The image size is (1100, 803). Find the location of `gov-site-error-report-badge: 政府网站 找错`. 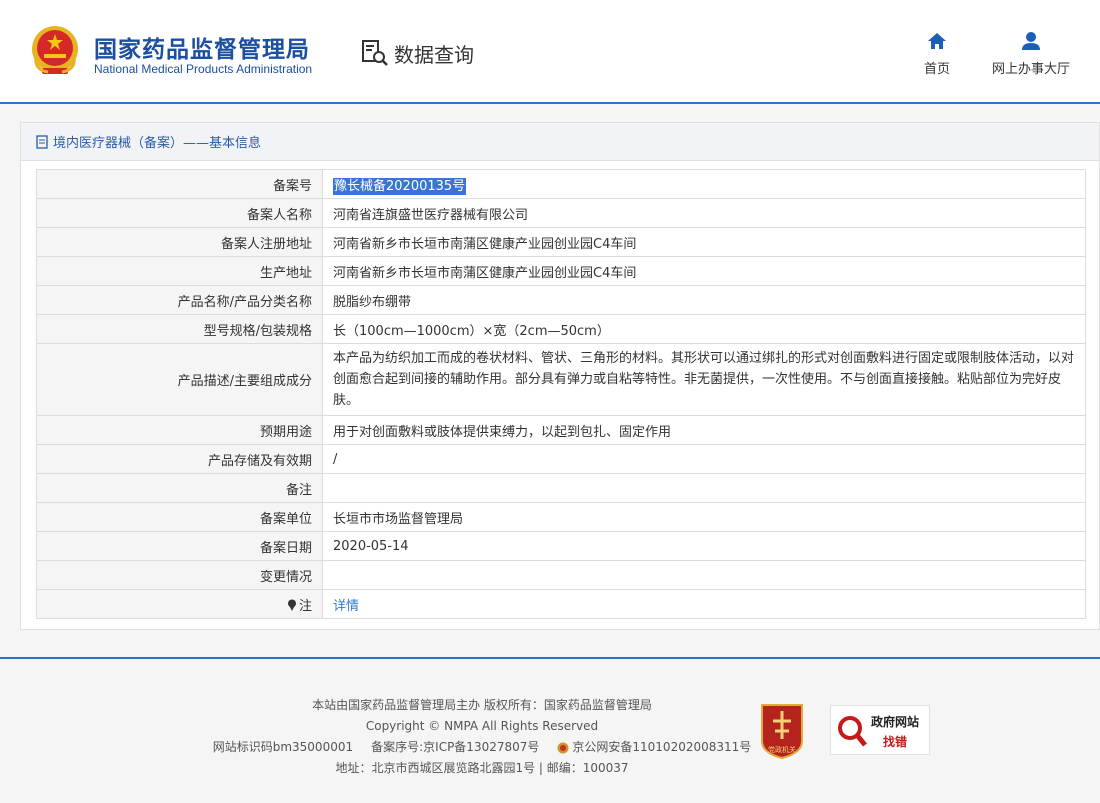

gov-site-error-report-badge: 政府网站 找错 is located at coordinates (880, 730).